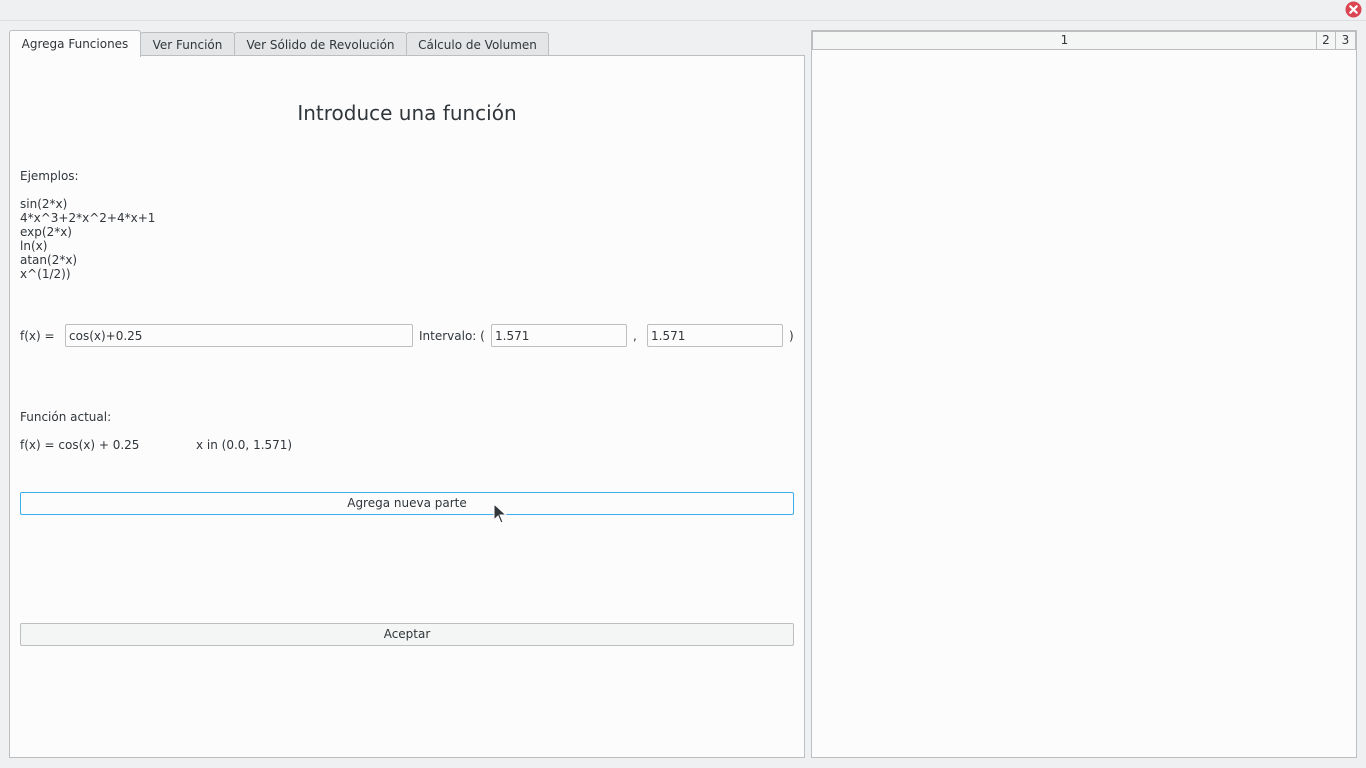  What do you see at coordinates (320, 44) in the screenshot?
I see `tab-ver-solido: Ver Sólido de Revolución` at bounding box center [320, 44].